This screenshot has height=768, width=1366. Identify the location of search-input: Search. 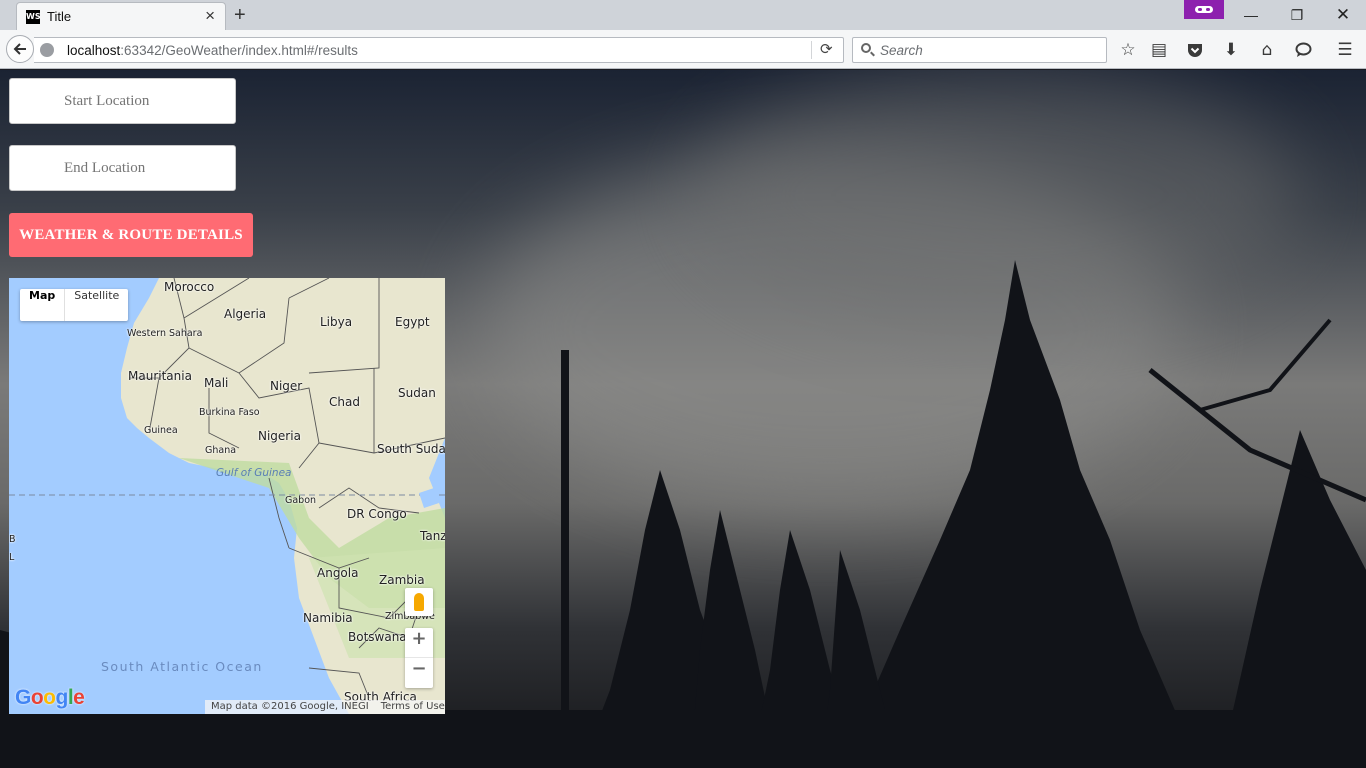
(979, 50).